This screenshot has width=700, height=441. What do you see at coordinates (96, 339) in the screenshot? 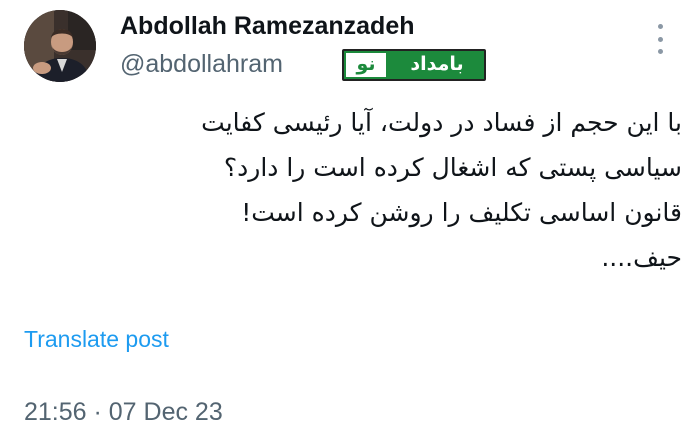
I see `translate-post-link: Translate post` at bounding box center [96, 339].